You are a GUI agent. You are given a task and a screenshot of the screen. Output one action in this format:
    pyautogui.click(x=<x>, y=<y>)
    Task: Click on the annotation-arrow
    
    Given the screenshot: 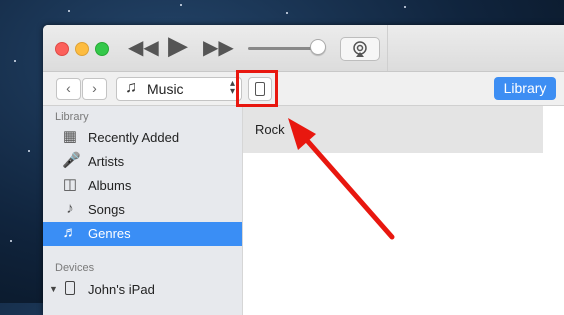 What is the action you would take?
    pyautogui.click(x=341, y=179)
    